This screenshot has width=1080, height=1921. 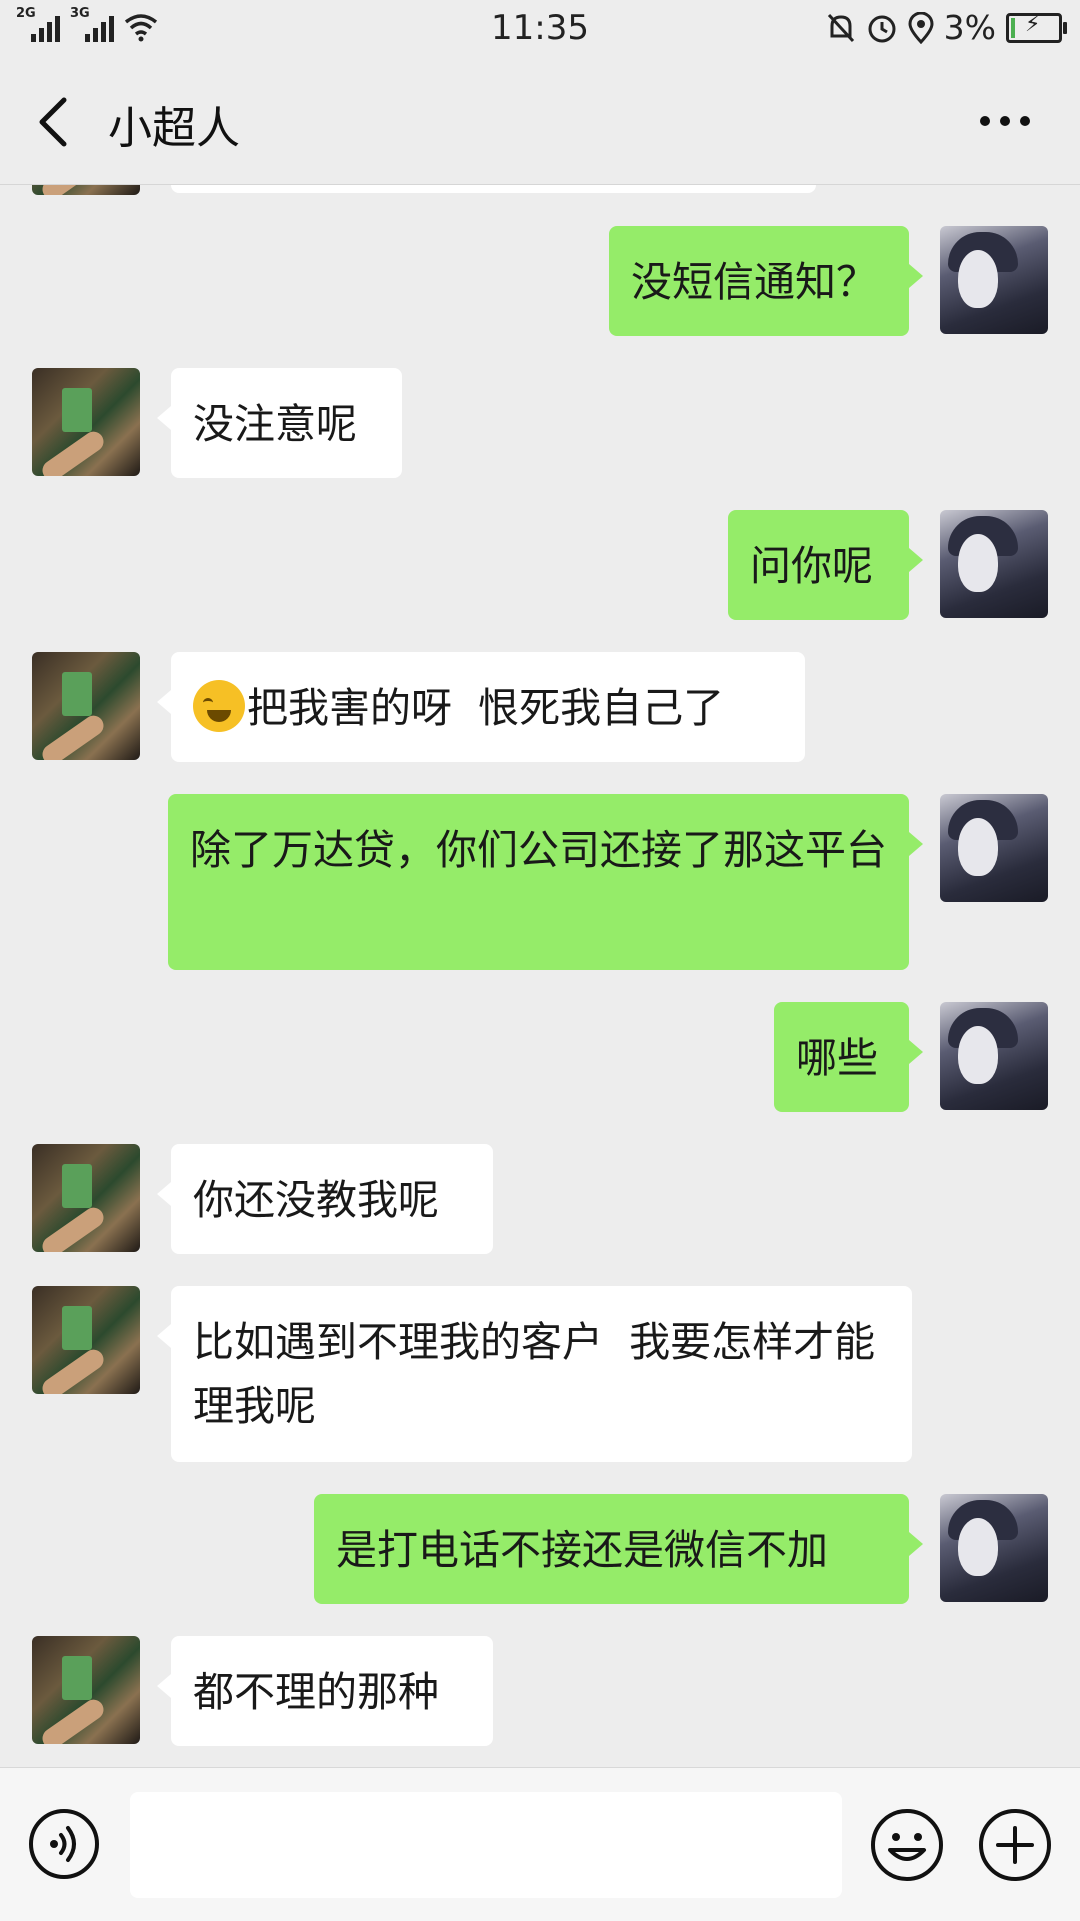 I want to click on message-bubble: 没短信通知？, so click(x=766, y=281).